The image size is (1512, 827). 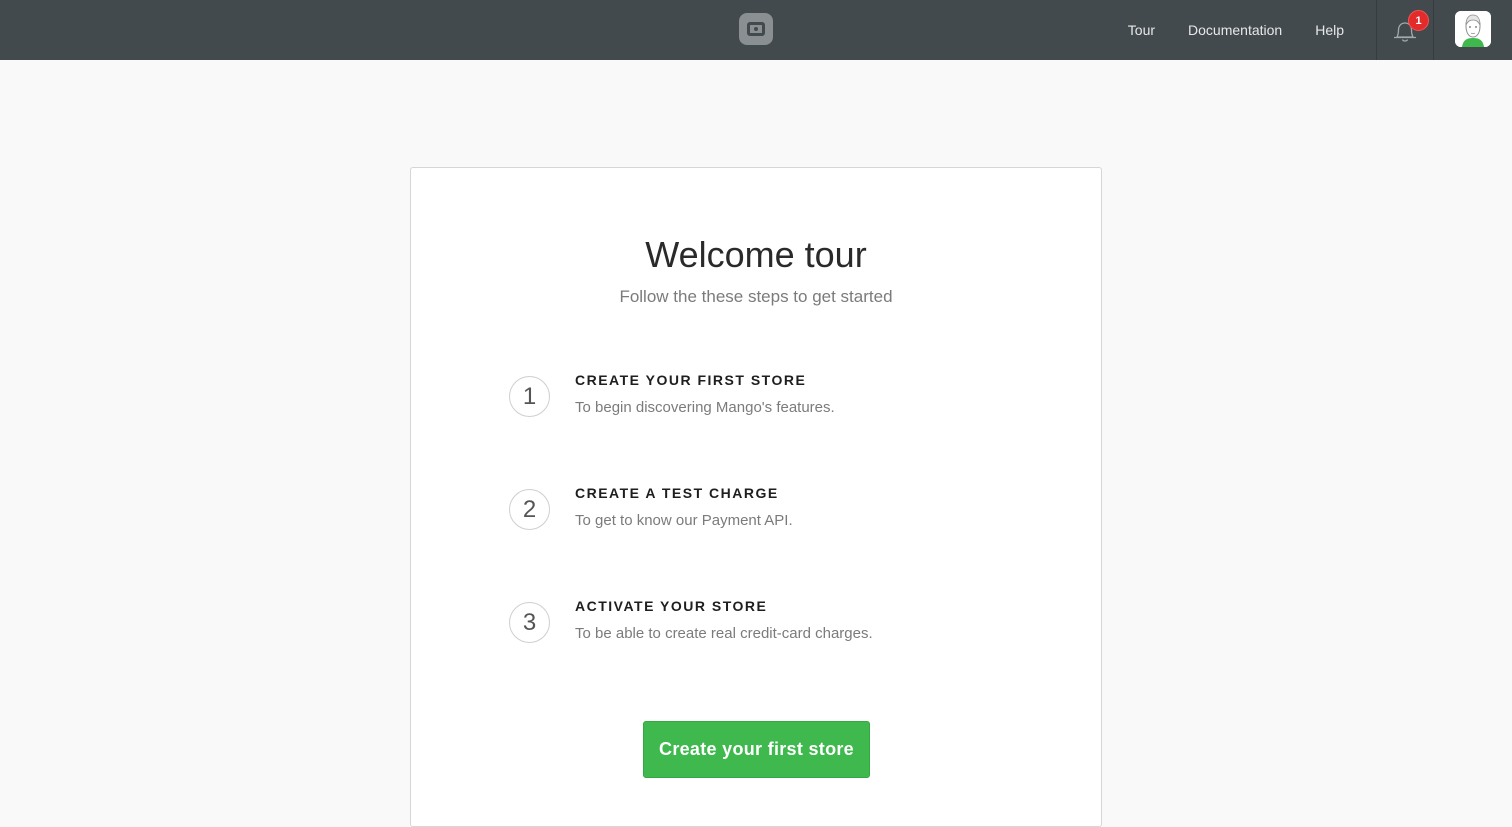 What do you see at coordinates (684, 520) in the screenshot?
I see `step-description: To get to know our Payment API.` at bounding box center [684, 520].